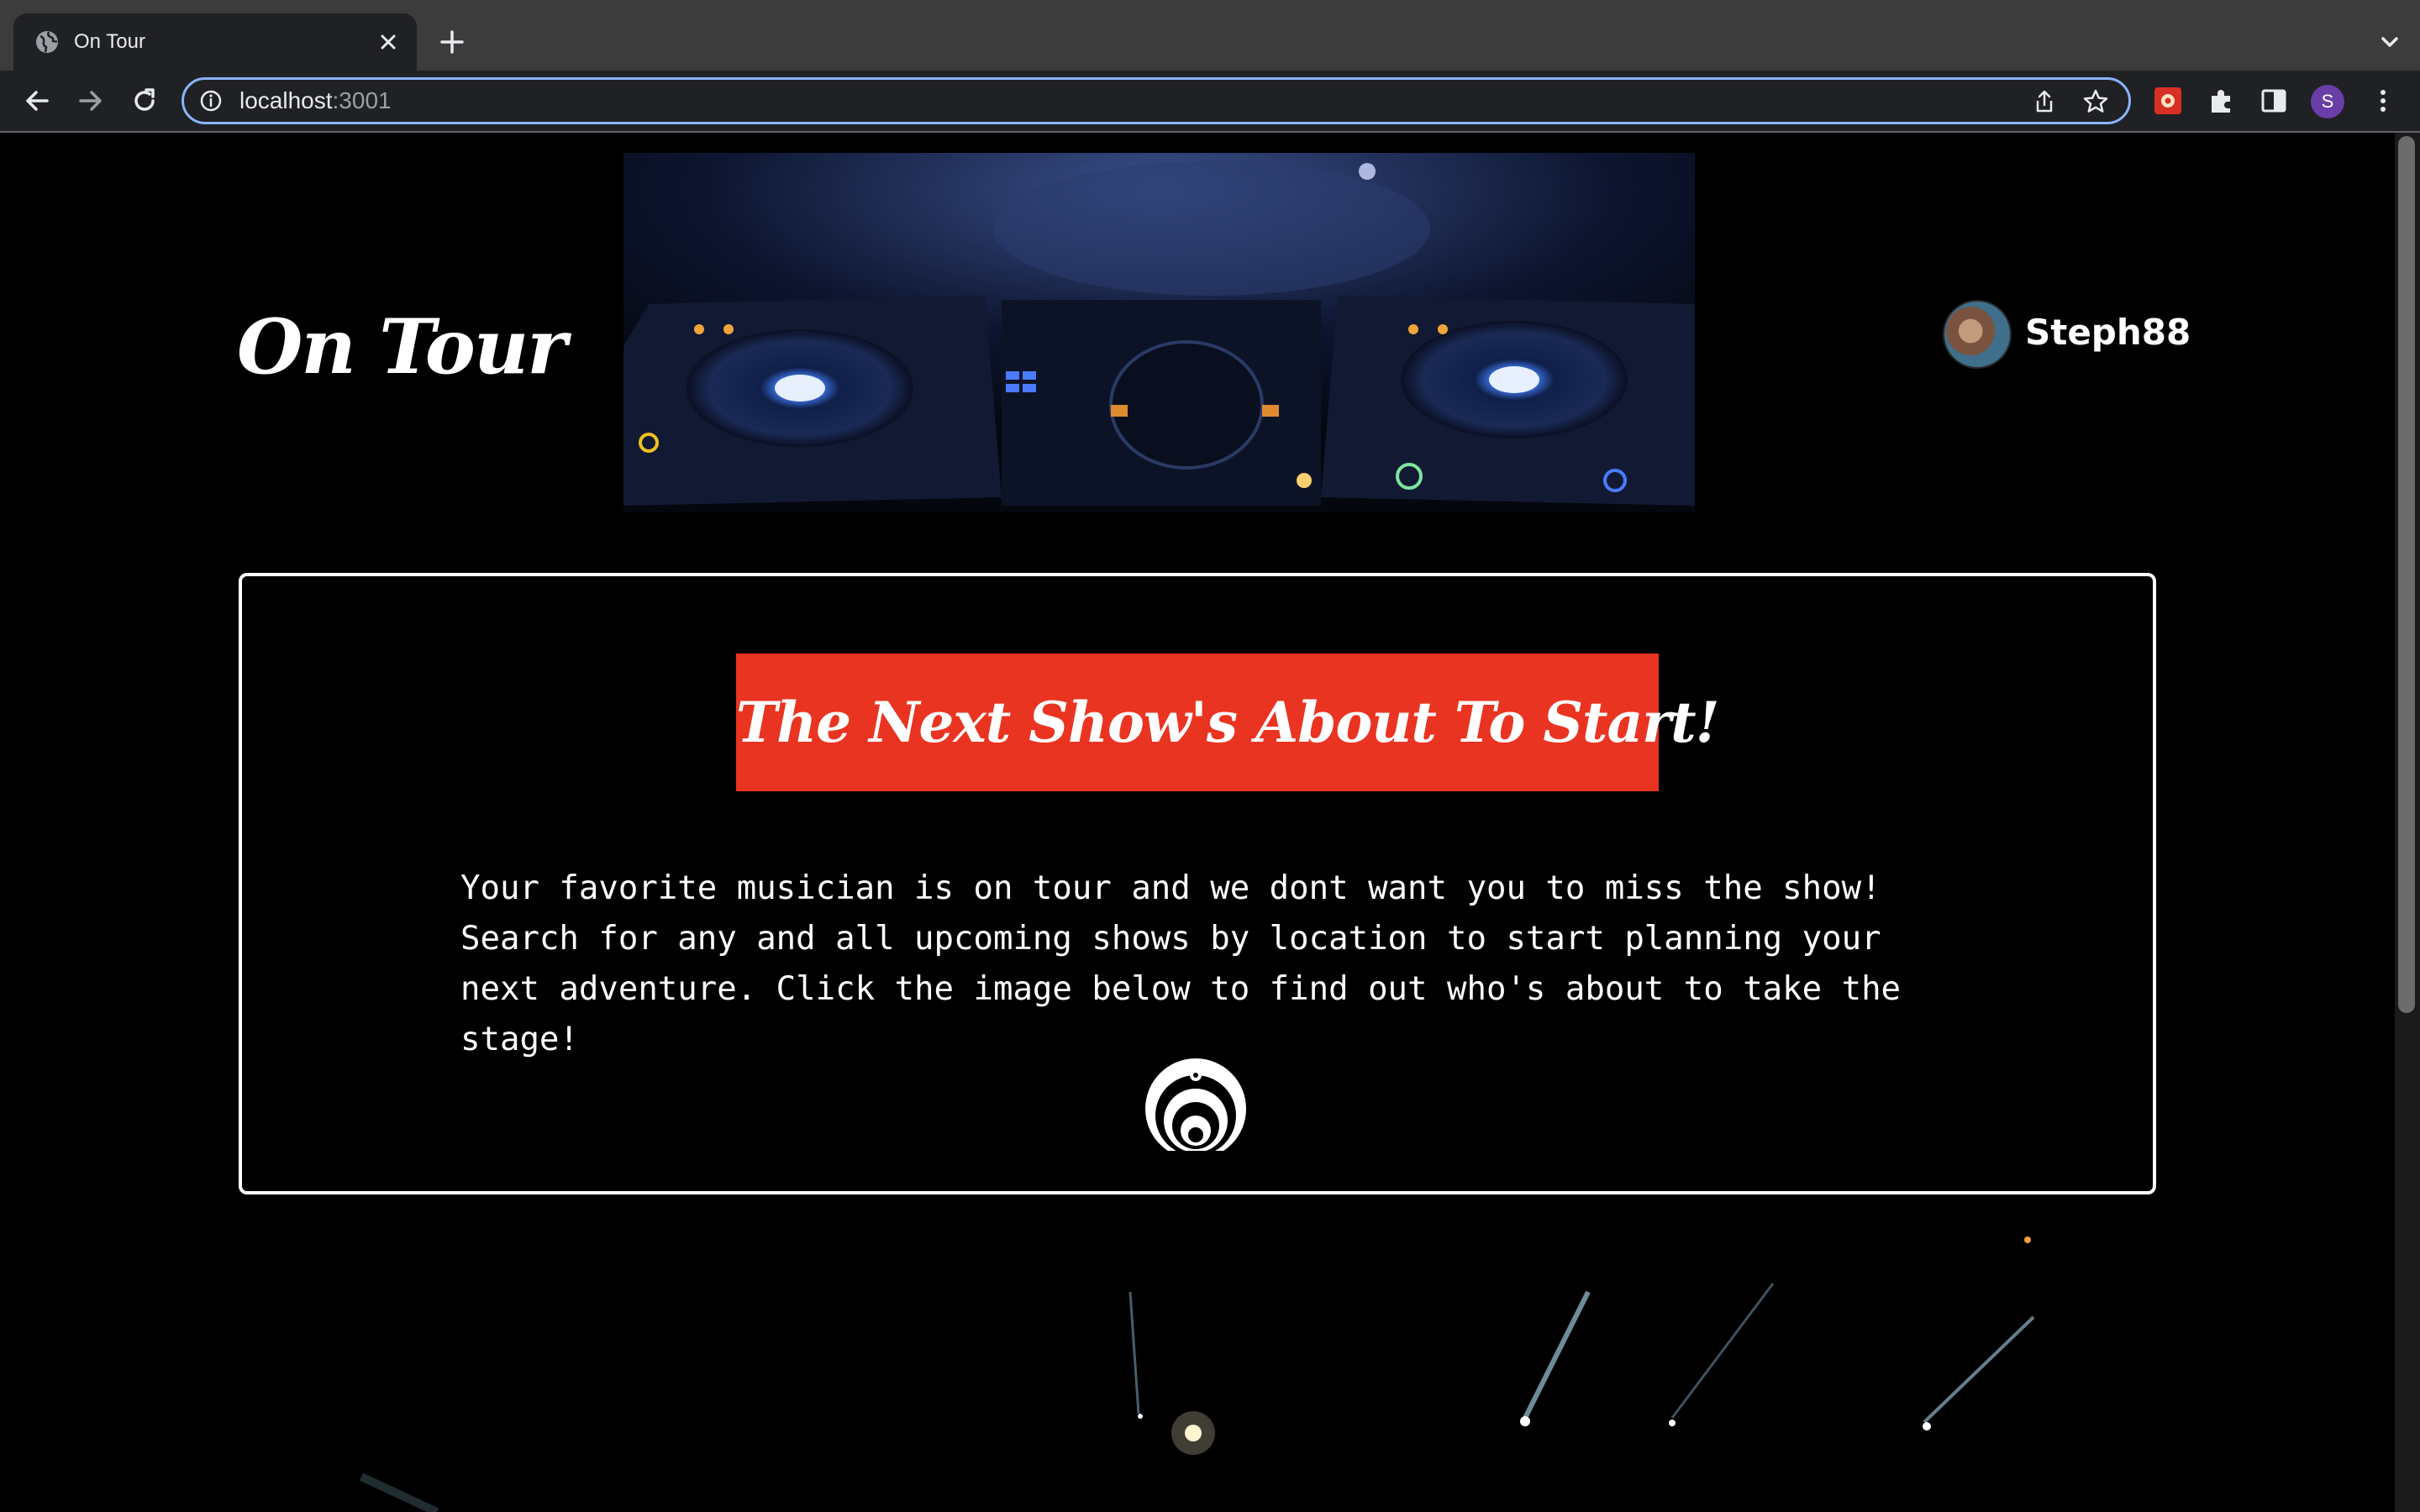 The image size is (2420, 1512). What do you see at coordinates (1978, 334) in the screenshot?
I see `user-avatar` at bounding box center [1978, 334].